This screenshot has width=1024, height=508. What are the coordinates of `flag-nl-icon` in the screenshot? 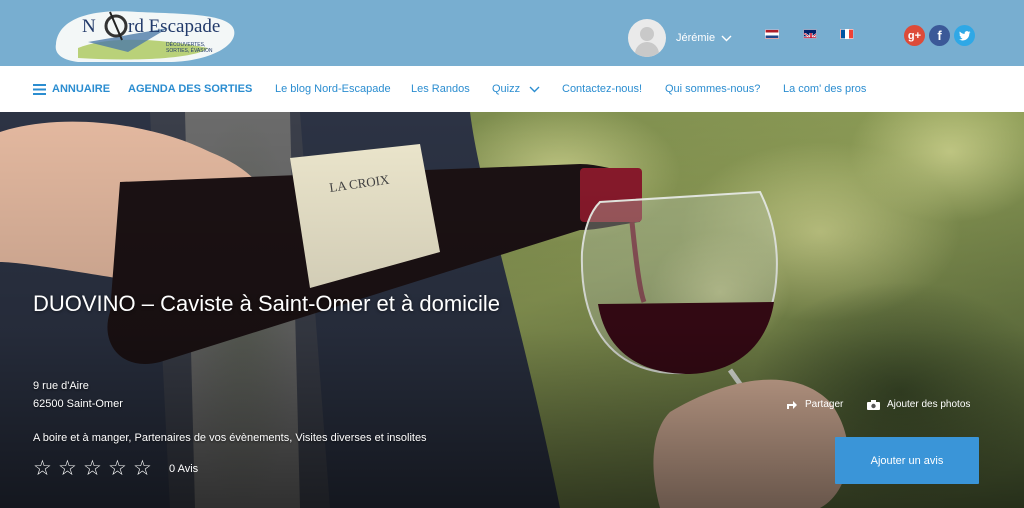 It's located at (772, 34).